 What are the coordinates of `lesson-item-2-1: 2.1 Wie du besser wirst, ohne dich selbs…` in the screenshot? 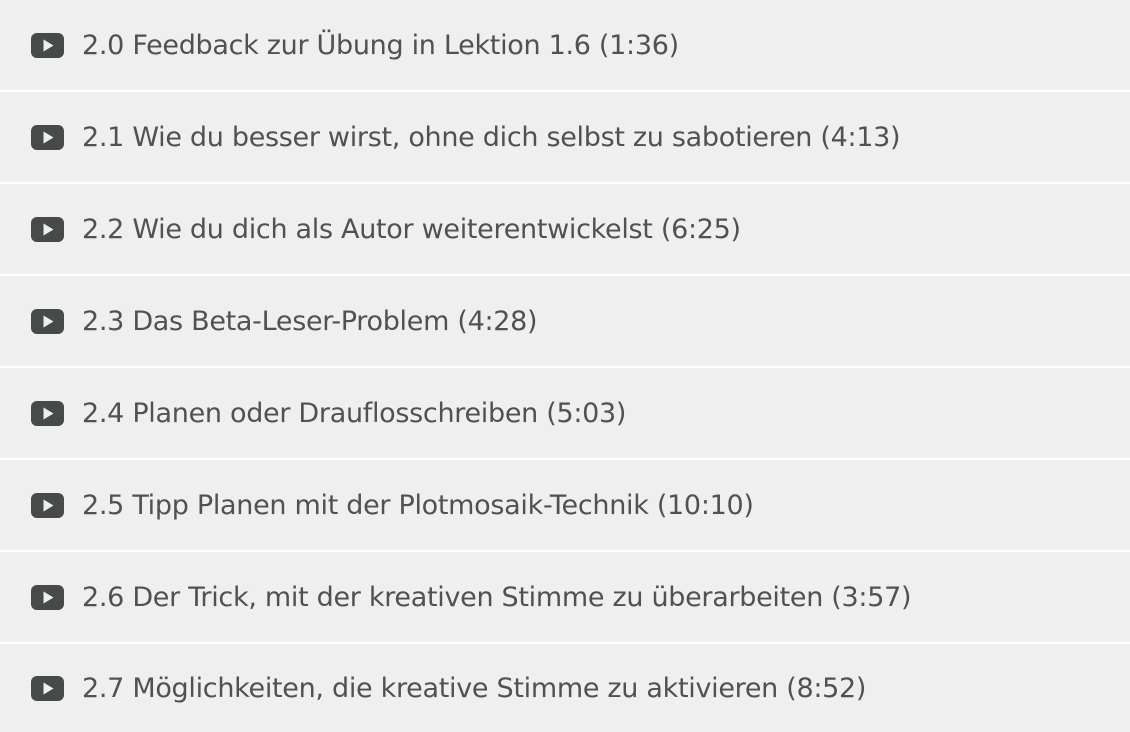 It's located at (565, 138).